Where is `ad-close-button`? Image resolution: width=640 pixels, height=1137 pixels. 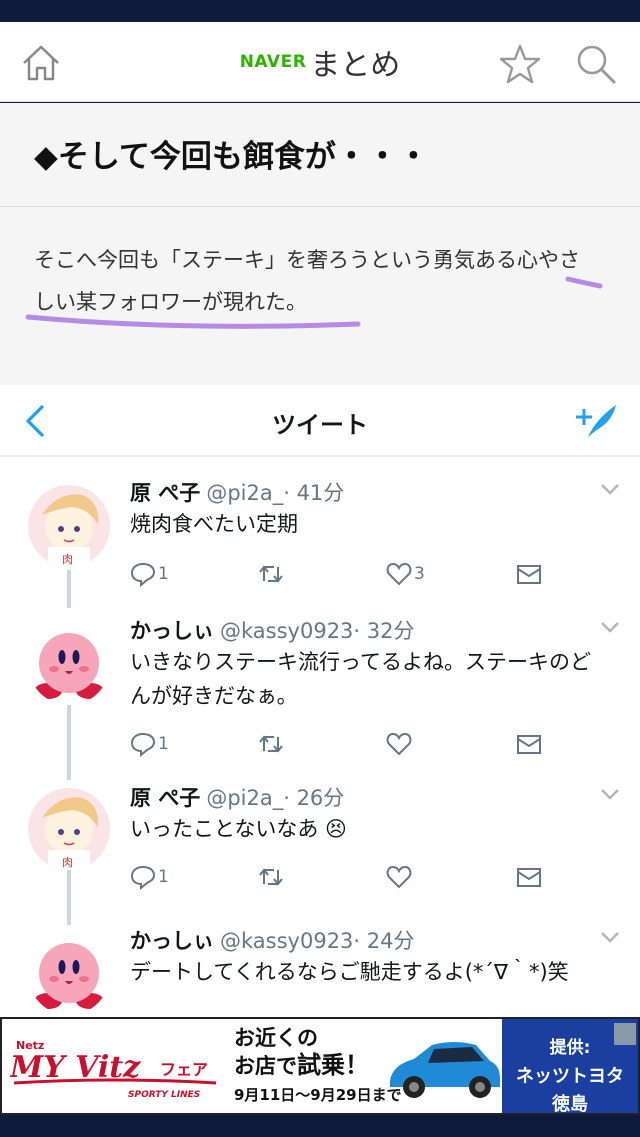
ad-close-button is located at coordinates (625, 1034).